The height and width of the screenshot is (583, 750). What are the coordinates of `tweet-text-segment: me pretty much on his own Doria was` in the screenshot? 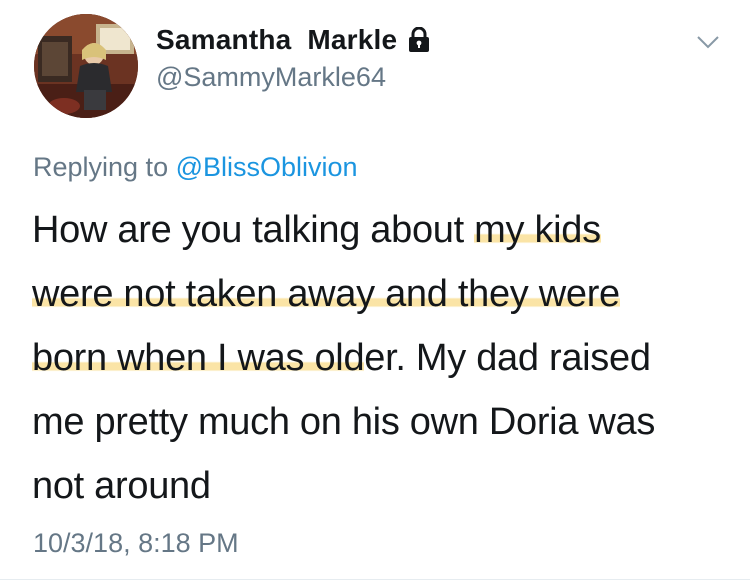 It's located at (344, 422).